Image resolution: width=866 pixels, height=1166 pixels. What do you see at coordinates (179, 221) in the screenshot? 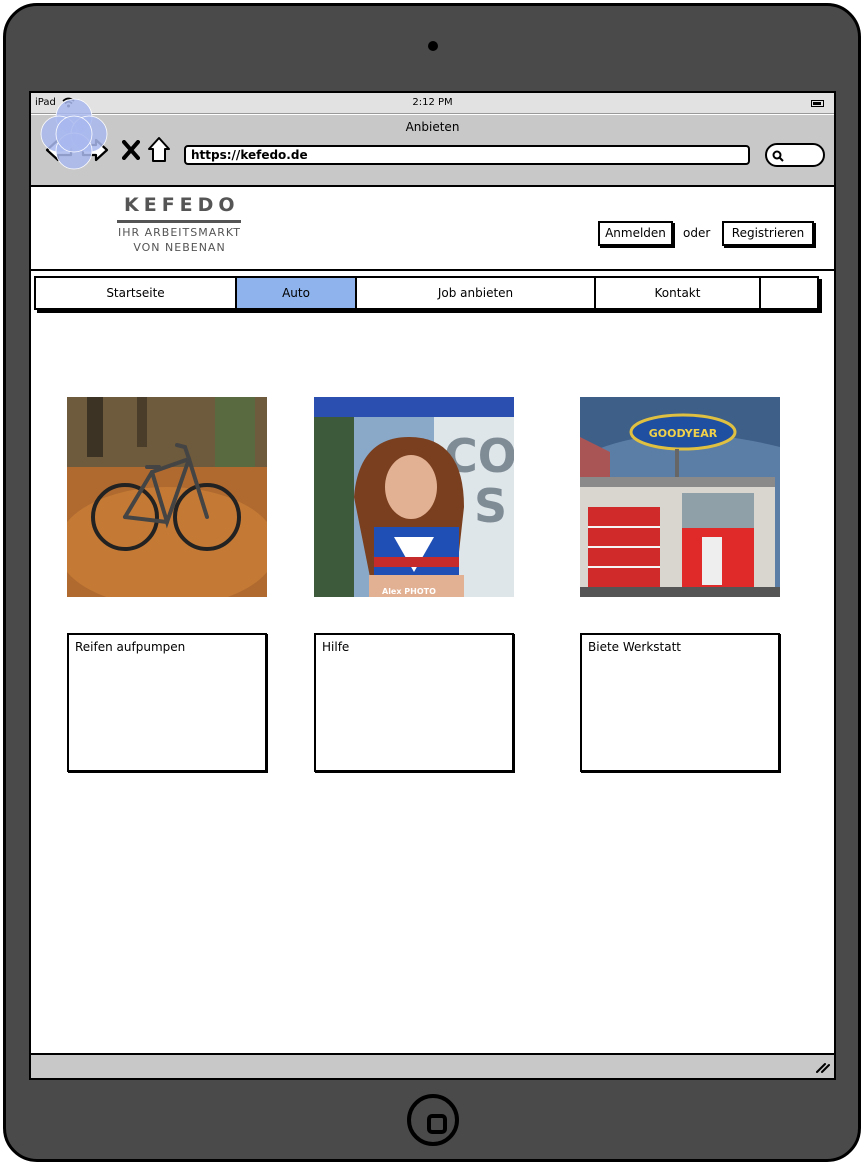
I see `brand-divider` at bounding box center [179, 221].